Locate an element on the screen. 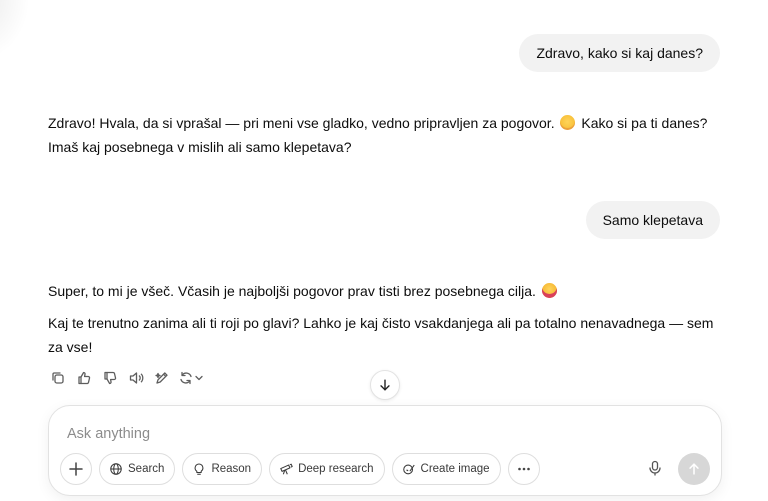  arrow-up-icon is located at coordinates (694, 469).